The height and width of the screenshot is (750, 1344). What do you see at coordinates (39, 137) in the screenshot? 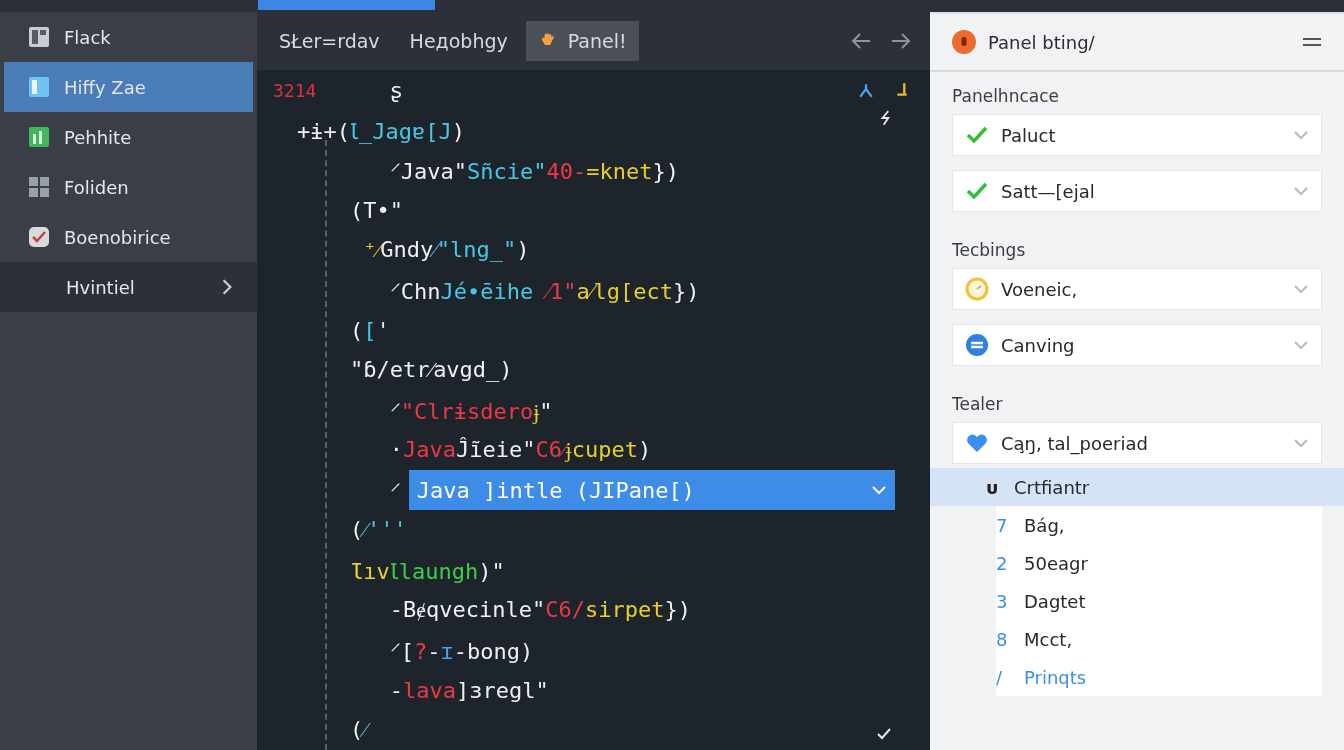
I see `chart-icon` at bounding box center [39, 137].